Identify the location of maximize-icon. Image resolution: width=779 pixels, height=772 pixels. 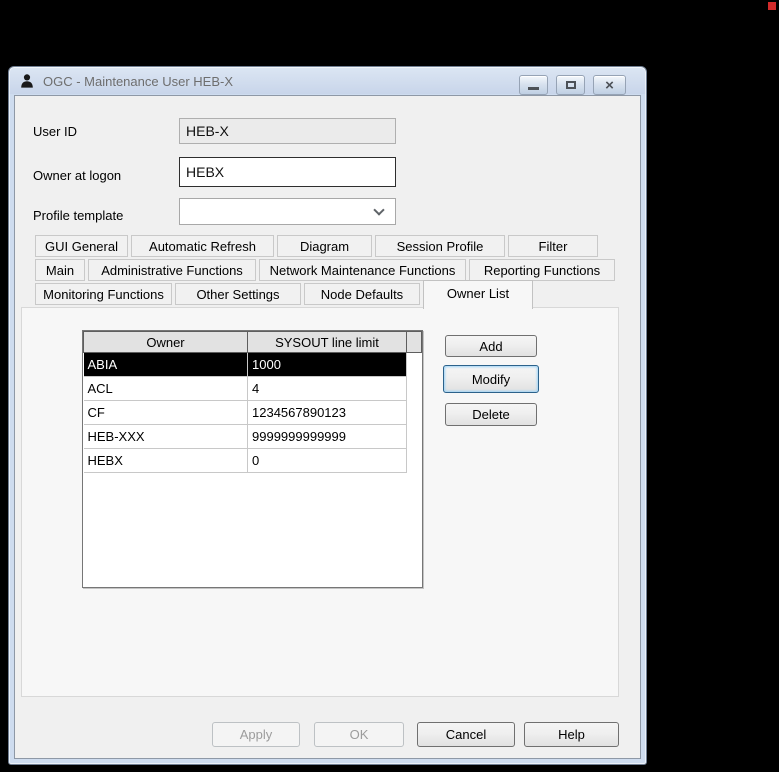
(570, 85).